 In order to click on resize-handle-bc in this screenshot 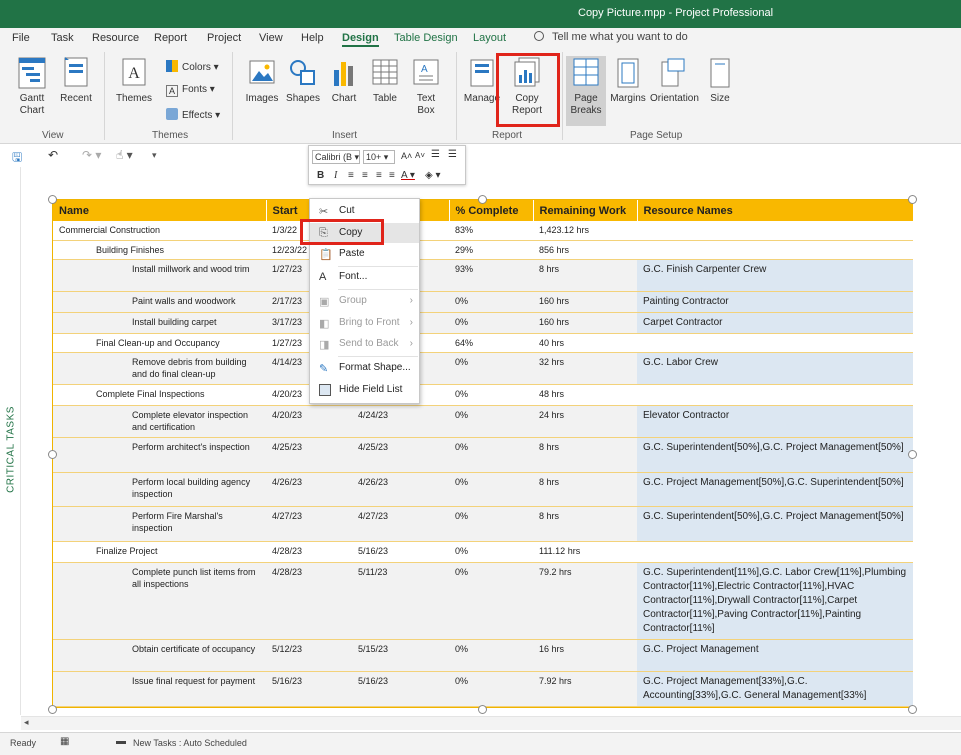, I will do `click(482, 709)`.